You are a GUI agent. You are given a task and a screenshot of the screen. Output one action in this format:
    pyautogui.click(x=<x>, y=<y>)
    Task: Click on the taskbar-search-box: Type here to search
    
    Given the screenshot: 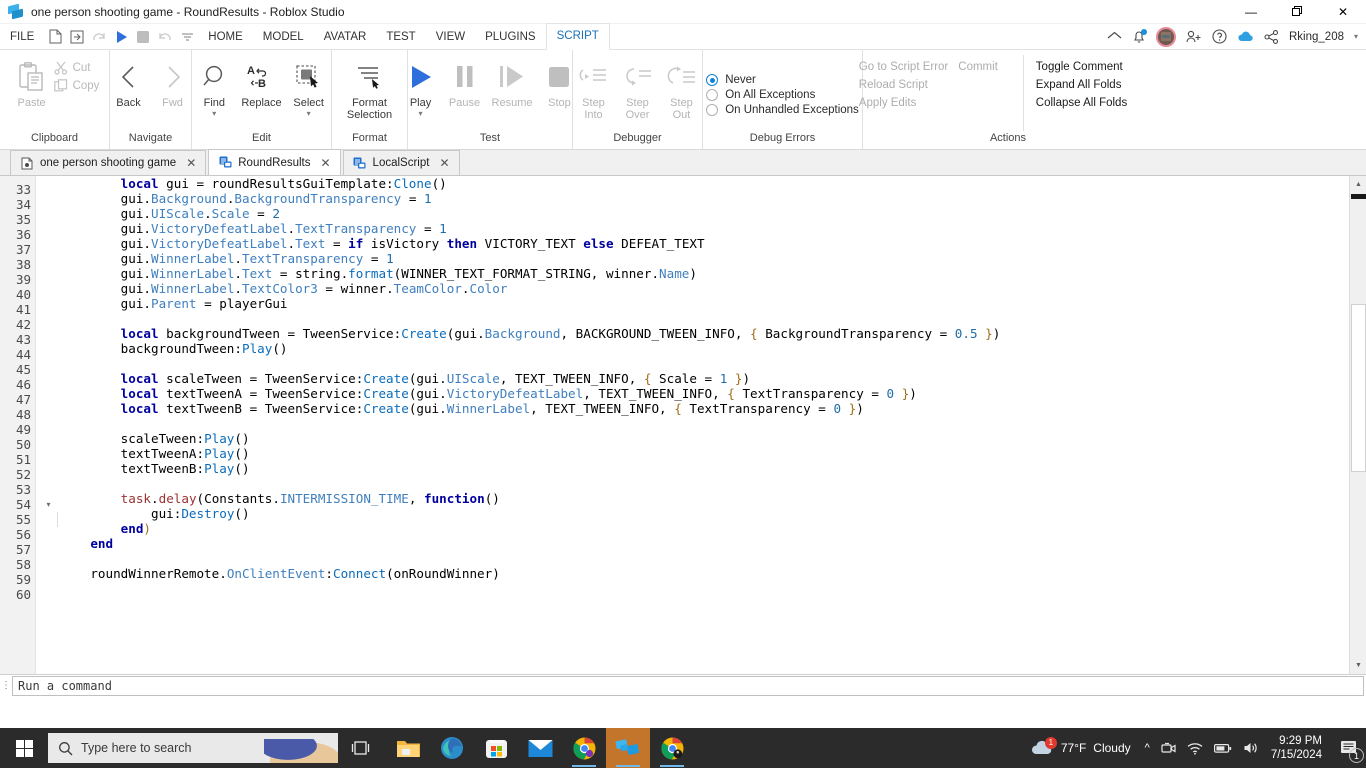 What is the action you would take?
    pyautogui.click(x=193, y=748)
    